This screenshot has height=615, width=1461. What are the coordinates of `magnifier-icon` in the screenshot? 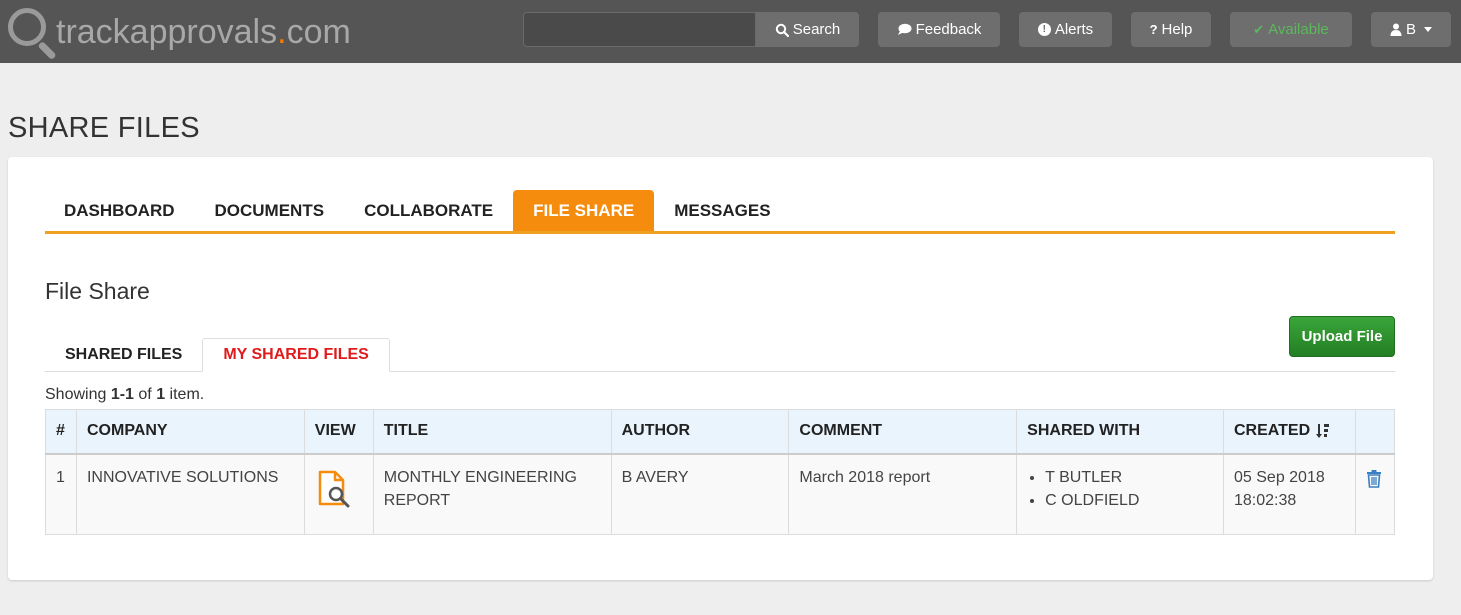 It's located at (31, 33).